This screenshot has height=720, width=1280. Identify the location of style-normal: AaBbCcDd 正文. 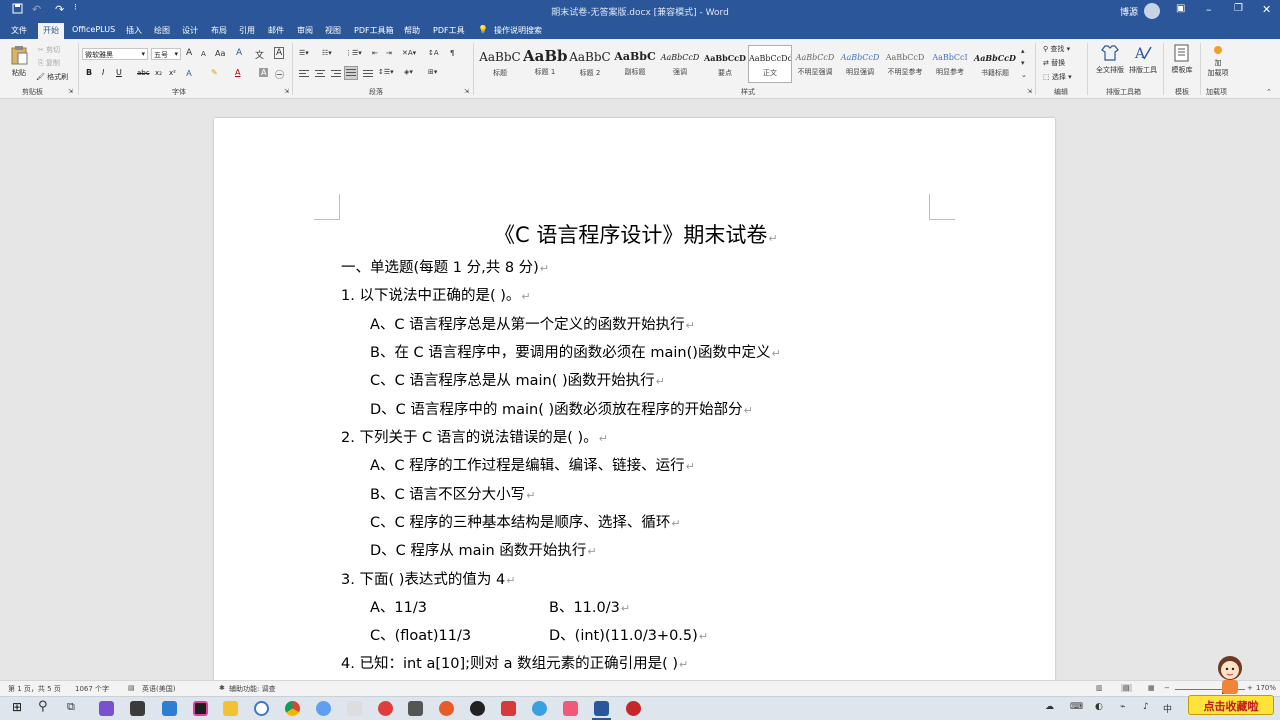
(770, 64).